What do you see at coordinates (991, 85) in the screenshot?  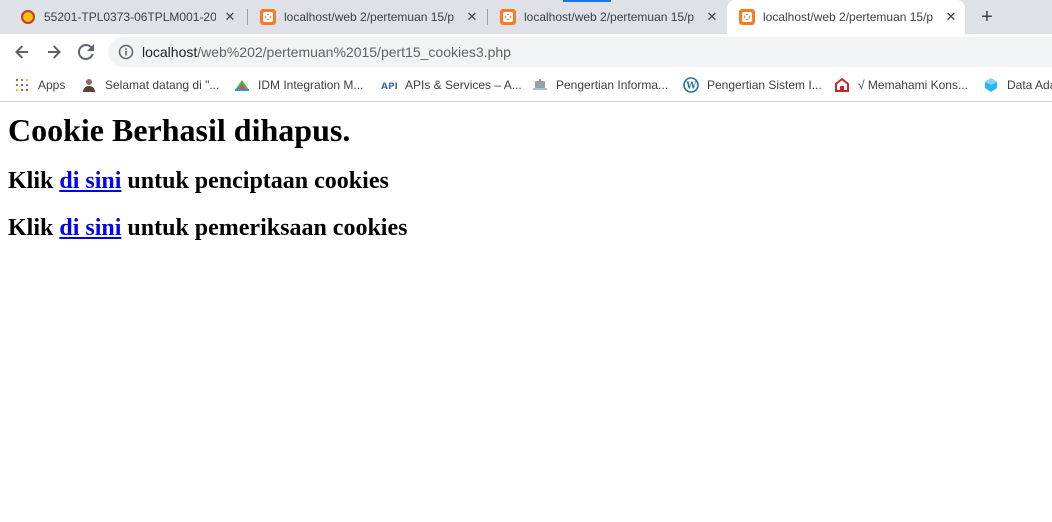 I see `gem-icon` at bounding box center [991, 85].